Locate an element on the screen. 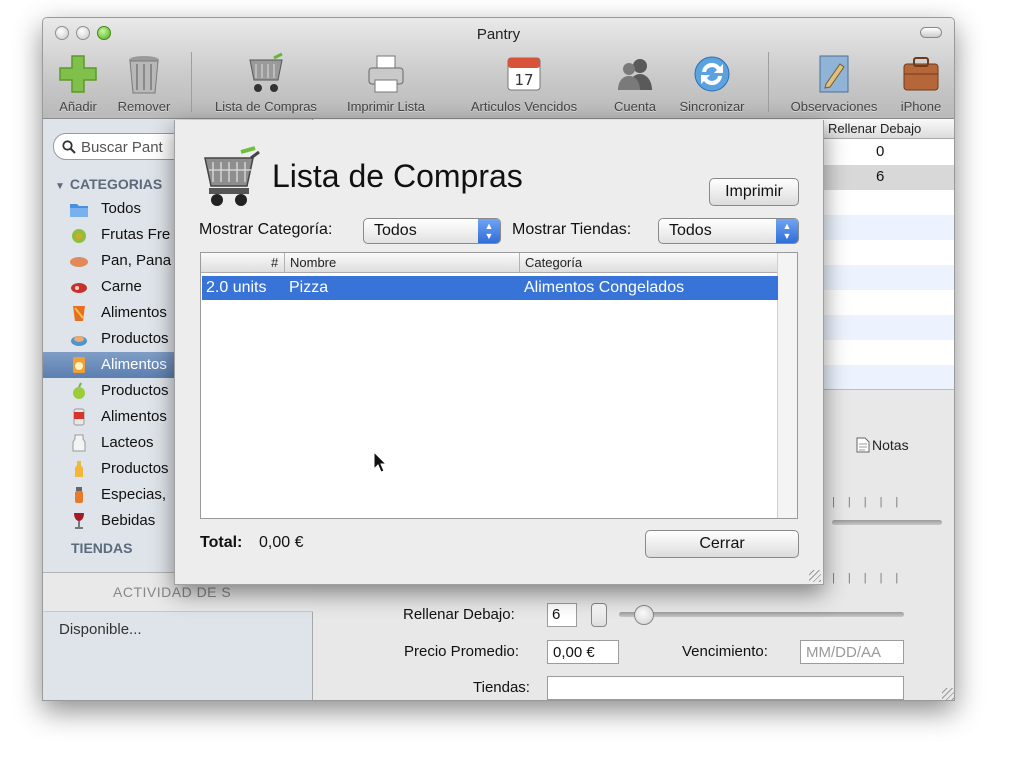 The width and height of the screenshot is (1020, 761). toolbar-toggle-button is located at coordinates (931, 32).